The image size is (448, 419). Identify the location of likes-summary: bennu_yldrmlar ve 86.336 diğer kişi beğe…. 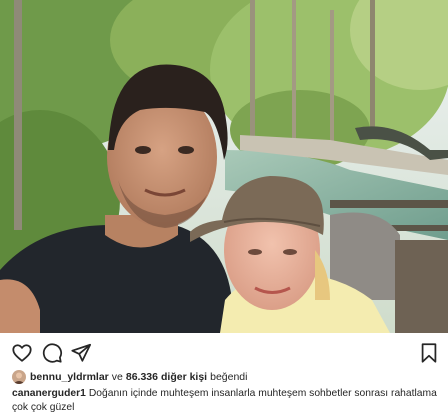
(129, 377).